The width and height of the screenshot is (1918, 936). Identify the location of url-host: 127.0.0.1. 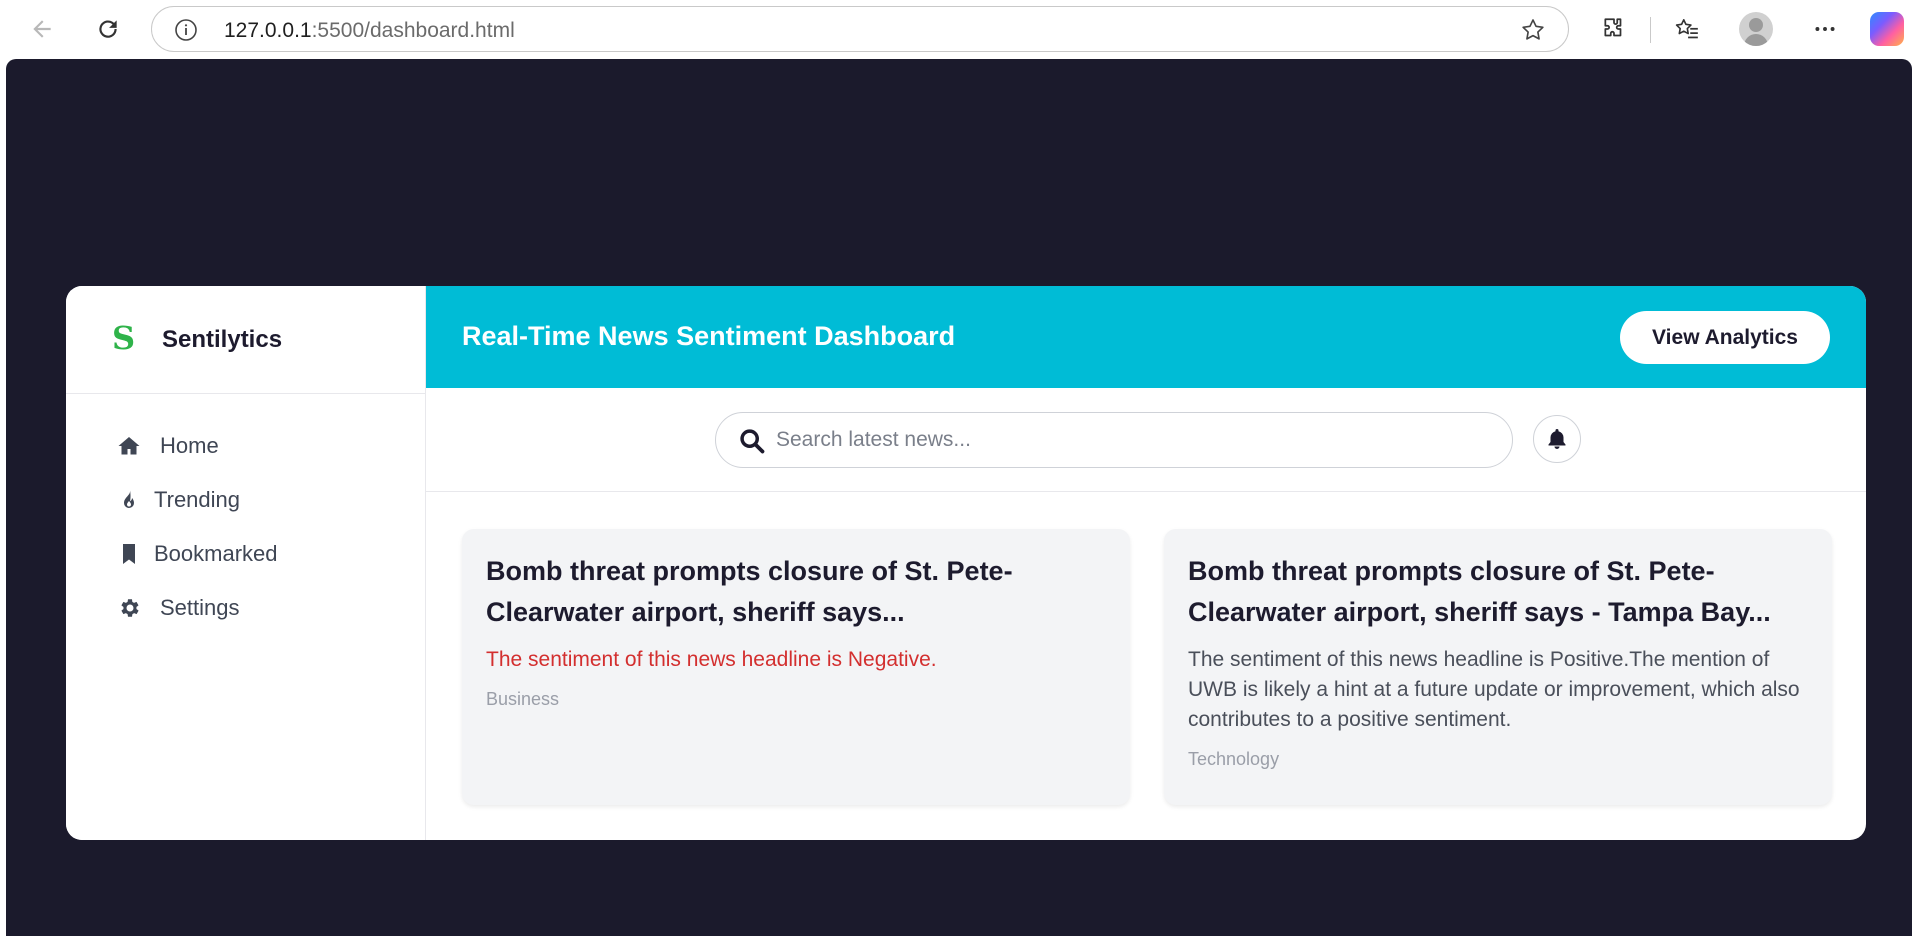
(268, 30).